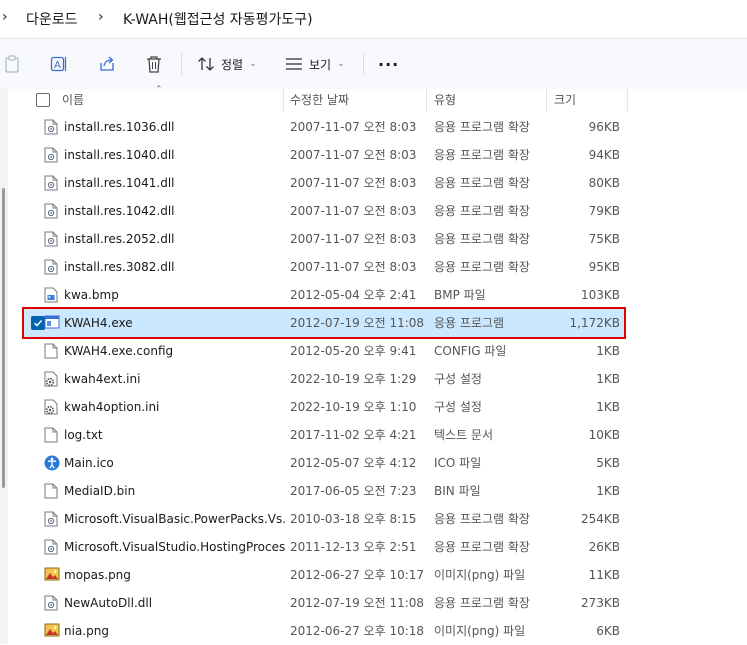  What do you see at coordinates (83, 435) in the screenshot?
I see `file-name: log.txt` at bounding box center [83, 435].